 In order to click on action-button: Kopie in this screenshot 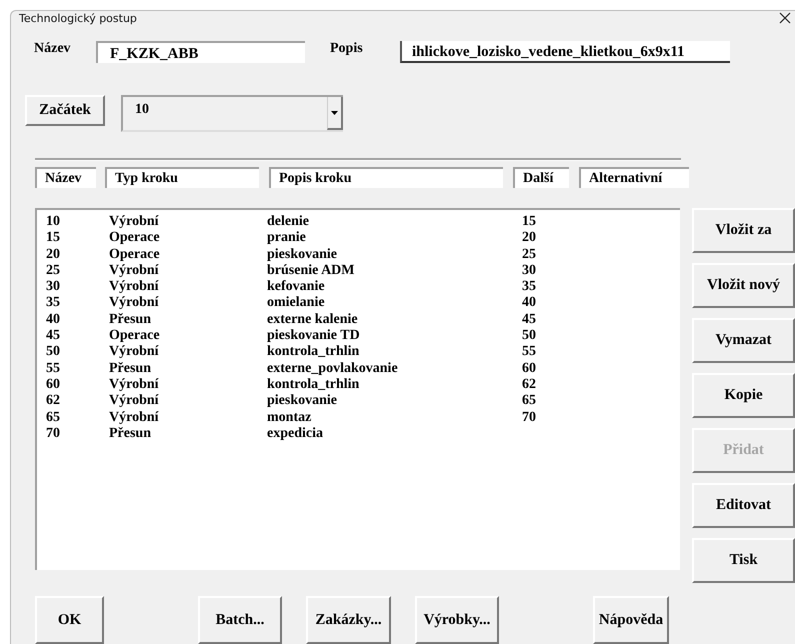, I will do `click(743, 395)`.